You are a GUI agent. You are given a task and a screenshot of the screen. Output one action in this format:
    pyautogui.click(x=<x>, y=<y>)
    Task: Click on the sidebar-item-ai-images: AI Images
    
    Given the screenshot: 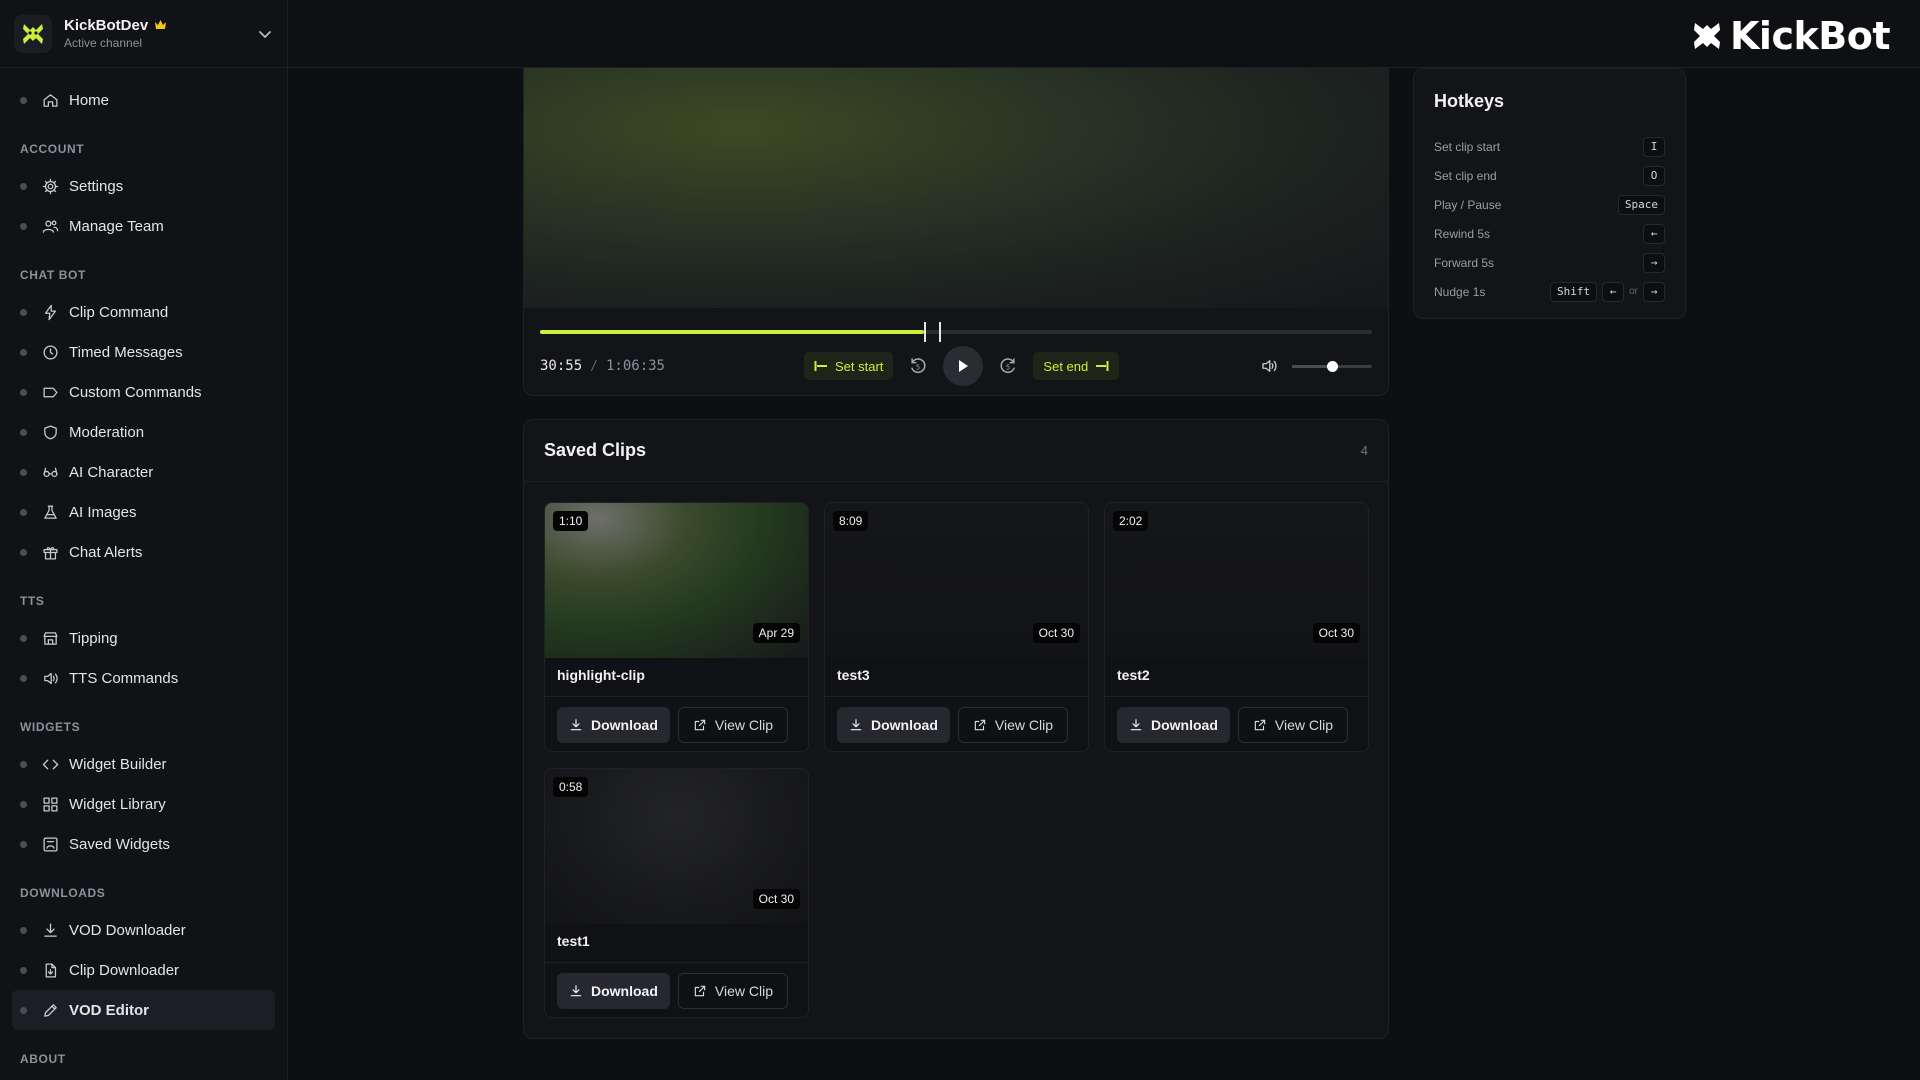 What is the action you would take?
    pyautogui.click(x=143, y=512)
    